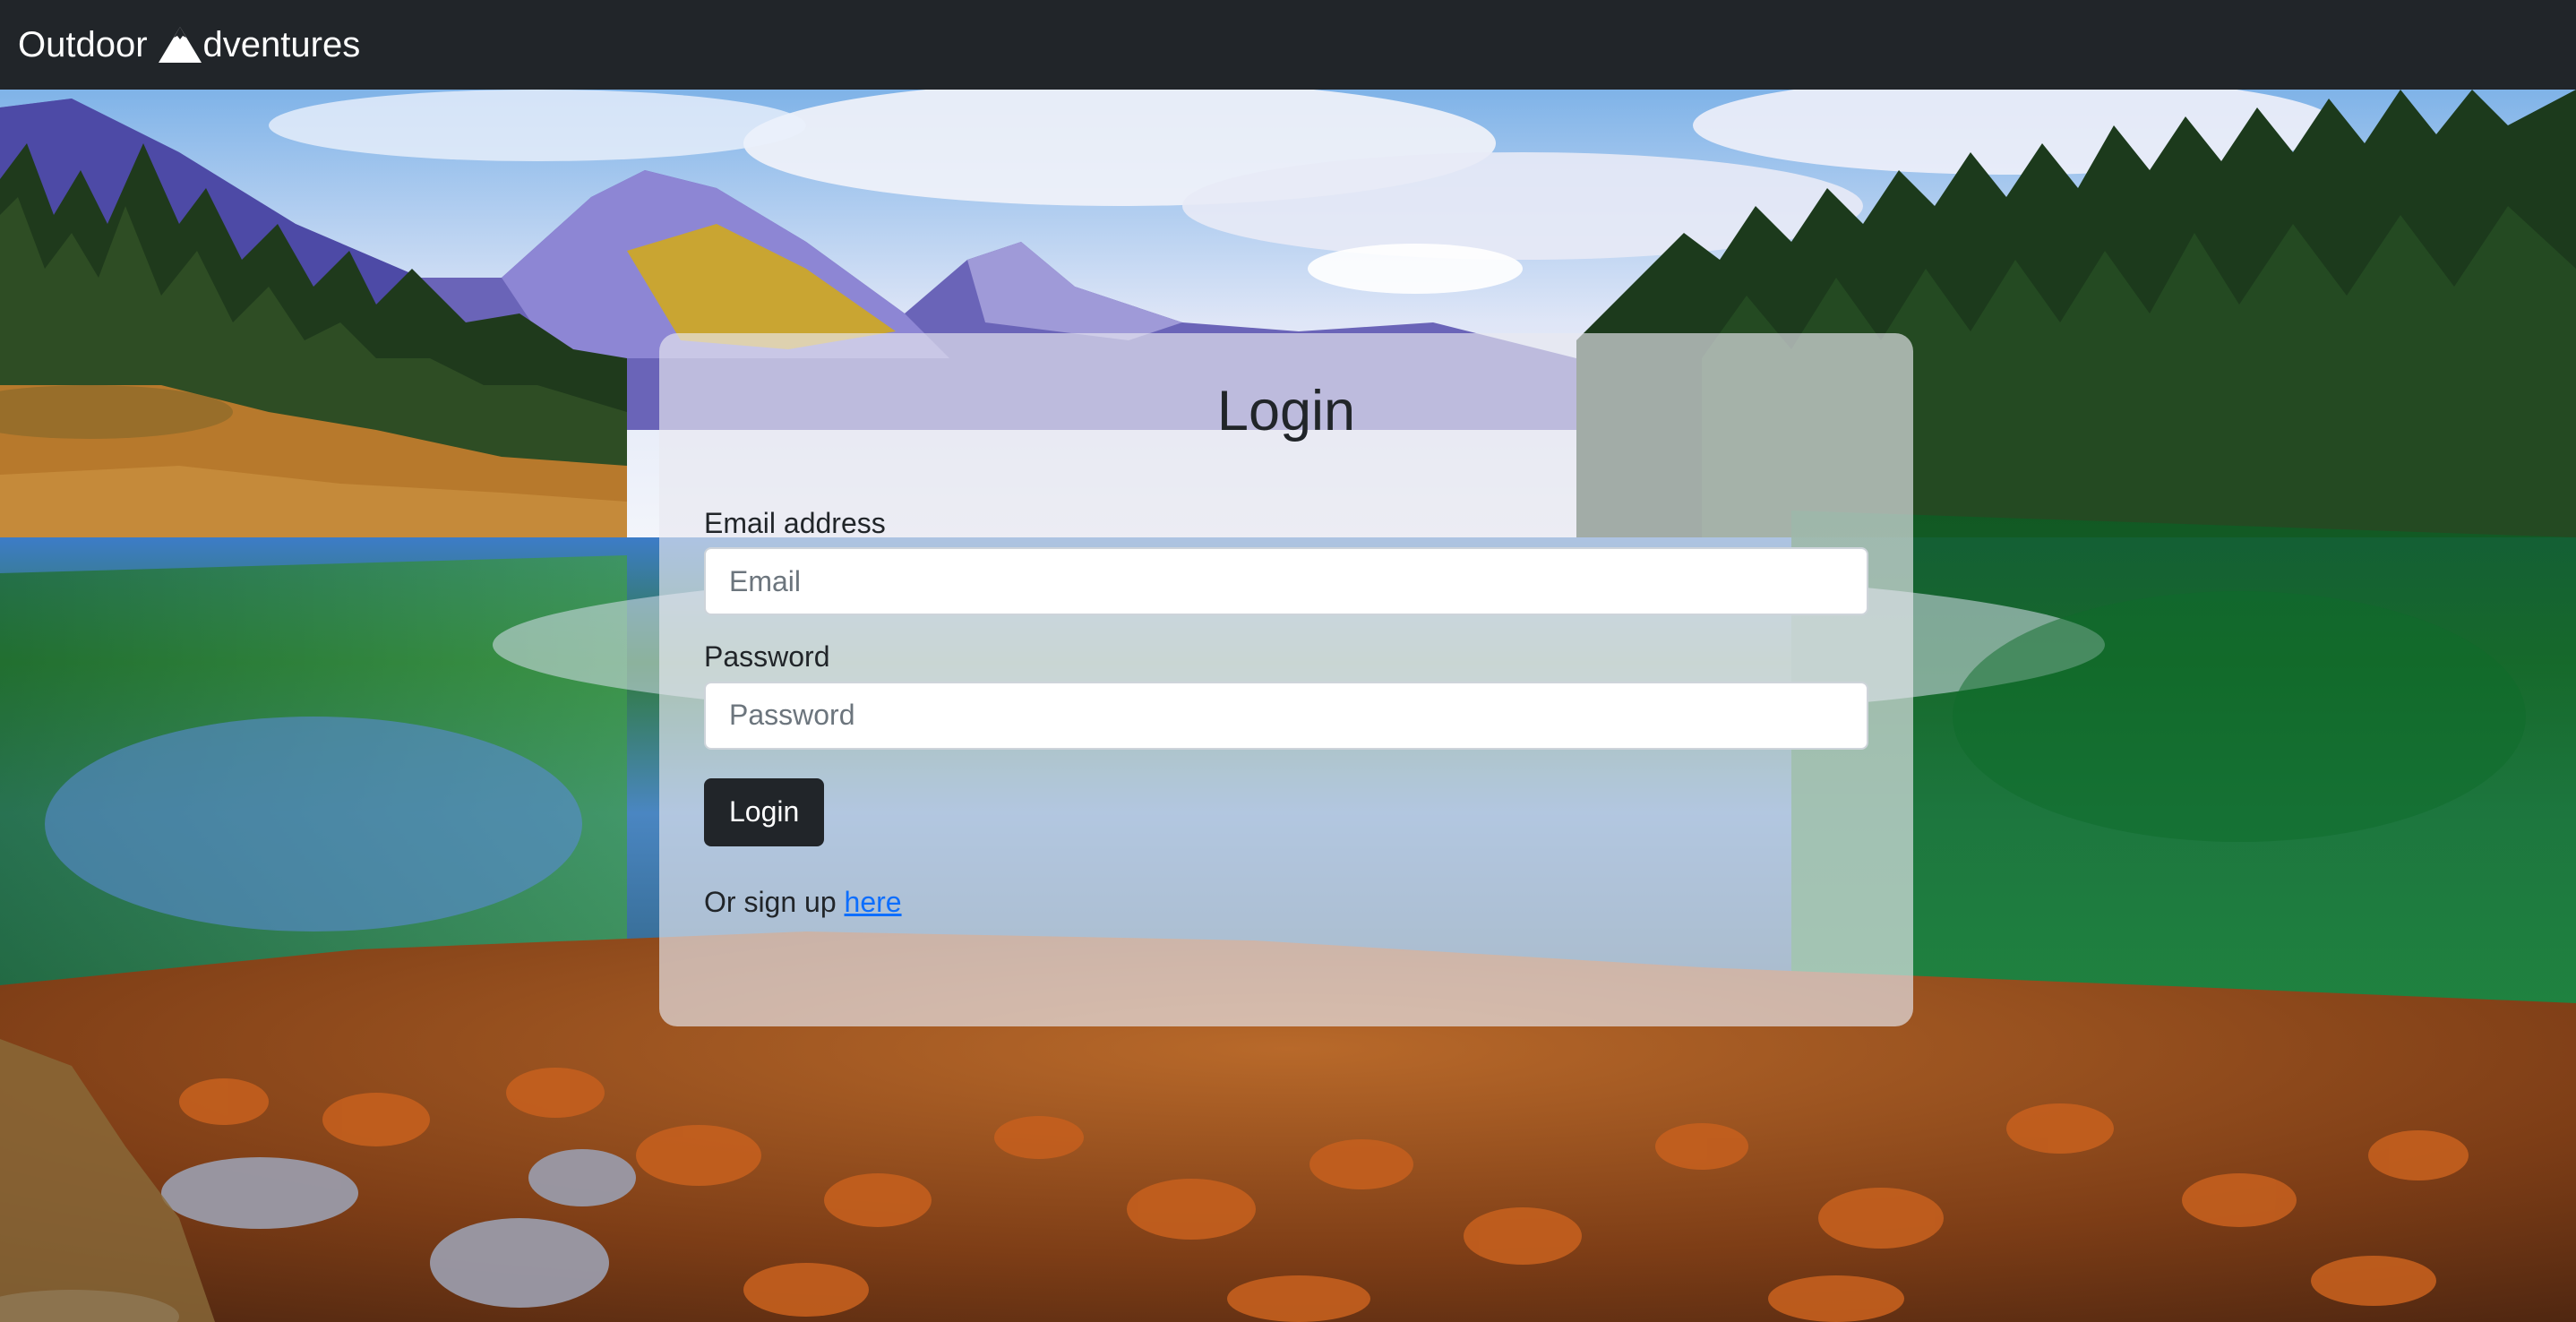  Describe the element at coordinates (1286, 902) in the screenshot. I see `signup-prompt: Or sign up here` at that location.